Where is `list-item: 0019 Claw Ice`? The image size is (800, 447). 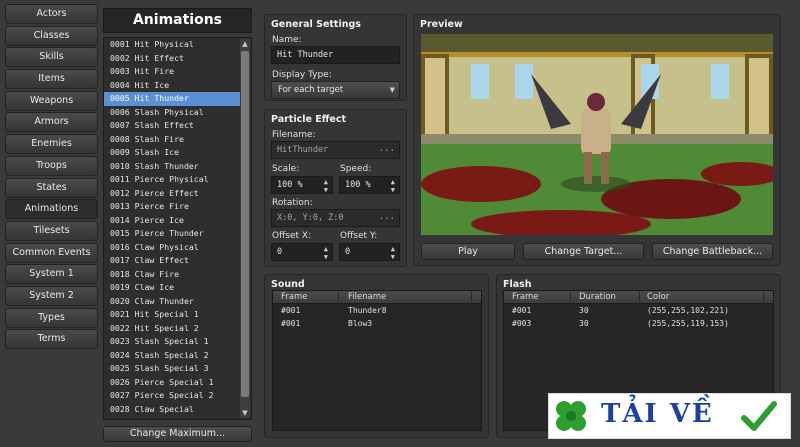 list-item: 0019 Claw Ice is located at coordinates (172, 288).